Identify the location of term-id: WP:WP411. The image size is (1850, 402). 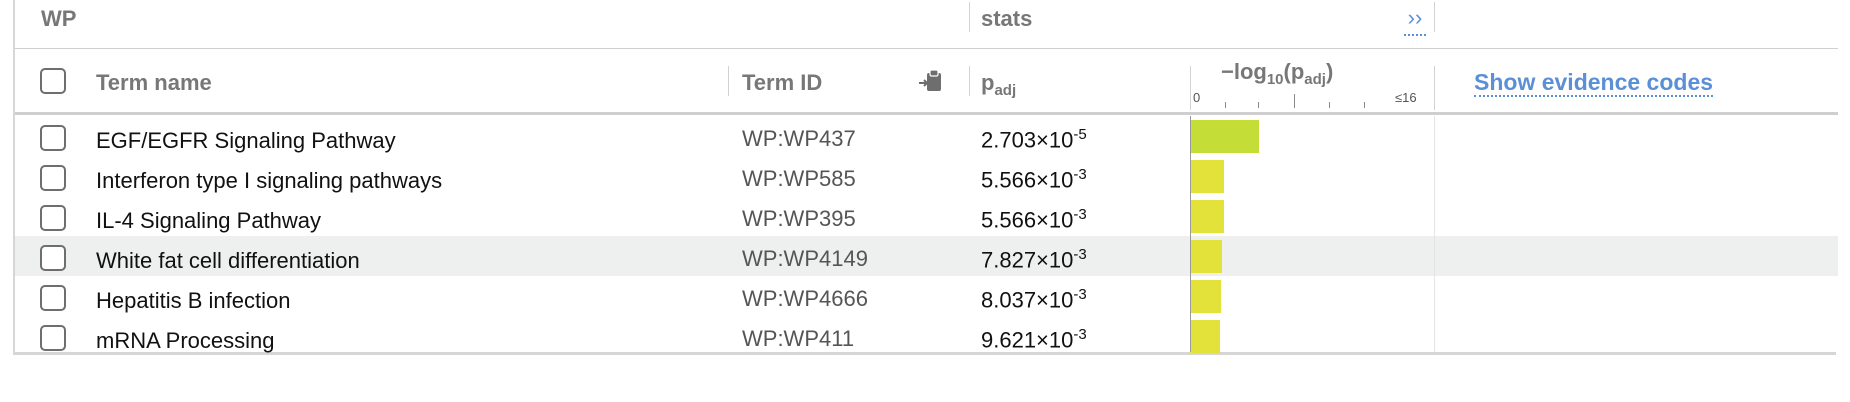
(798, 339).